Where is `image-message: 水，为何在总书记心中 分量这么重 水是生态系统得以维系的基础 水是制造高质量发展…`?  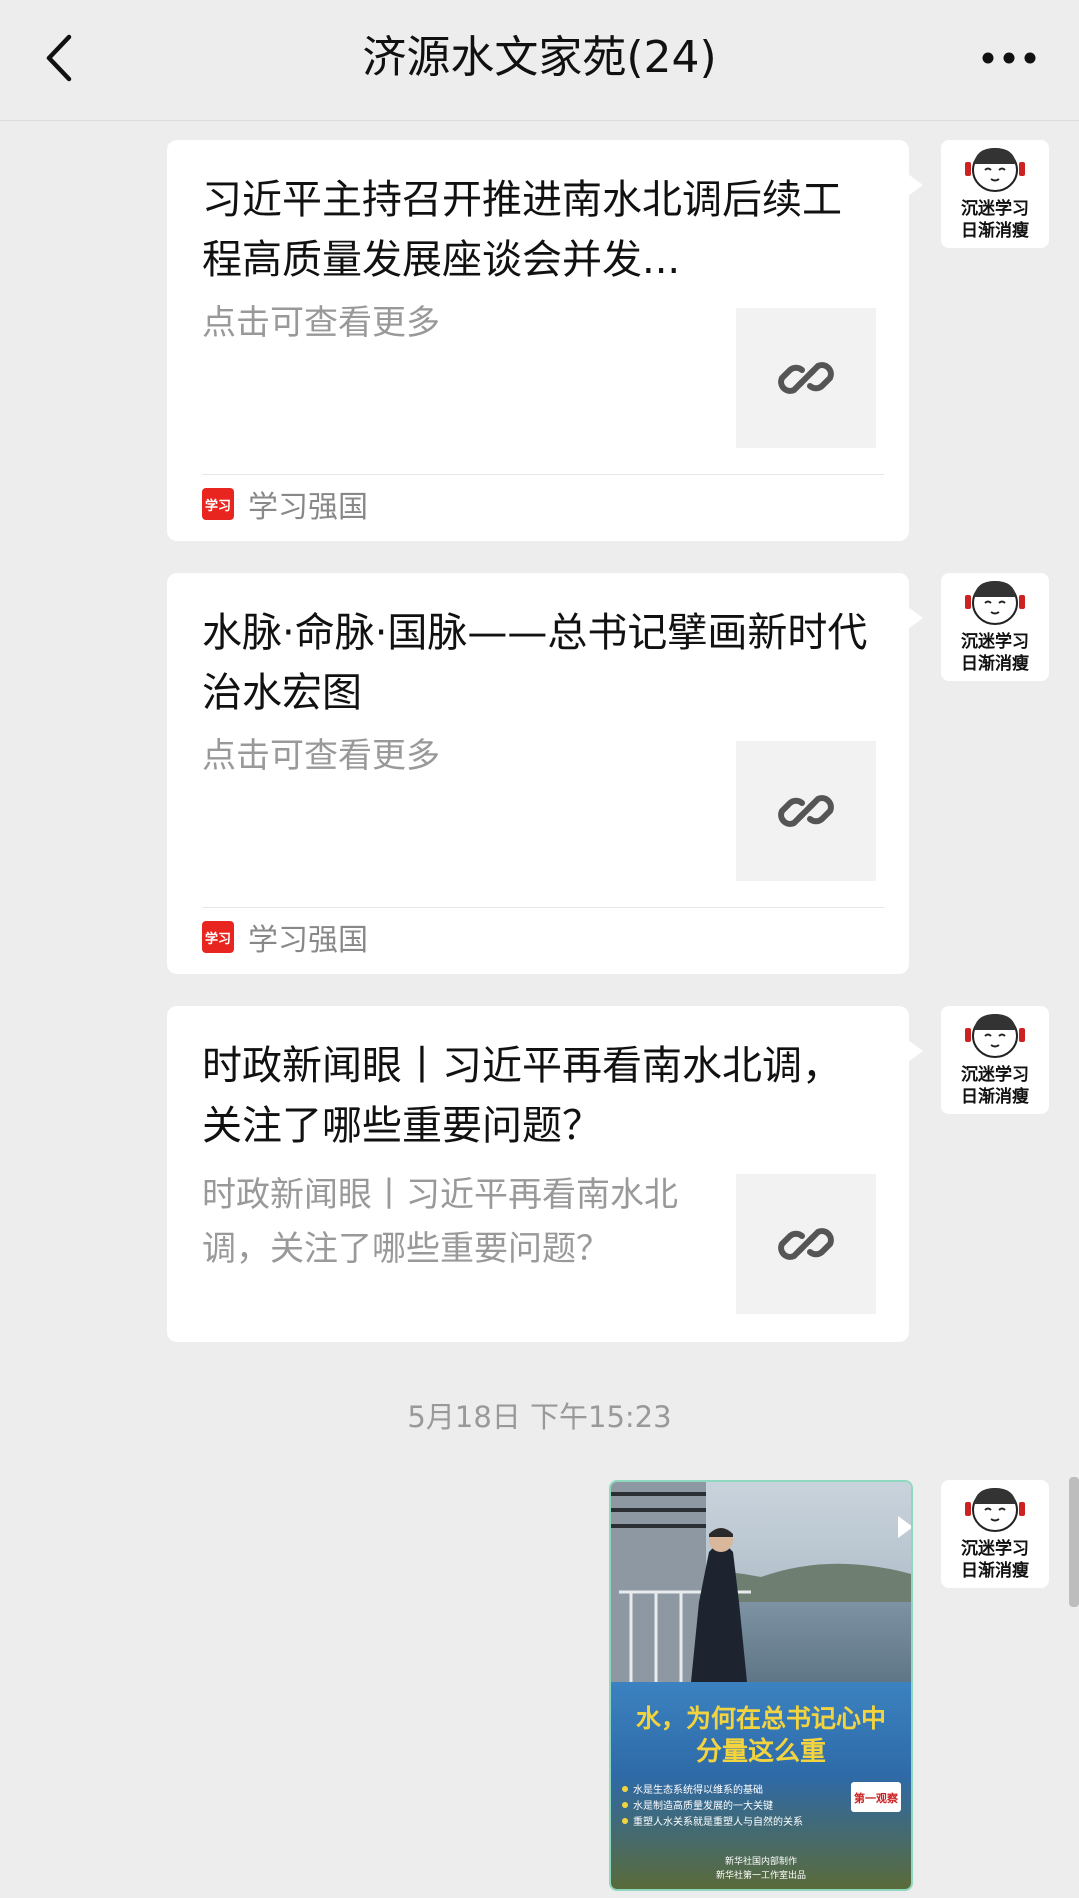 image-message: 水，为何在总书记心中 分量这么重 水是生态系统得以维系的基础 水是制造高质量发展… is located at coordinates (761, 1685).